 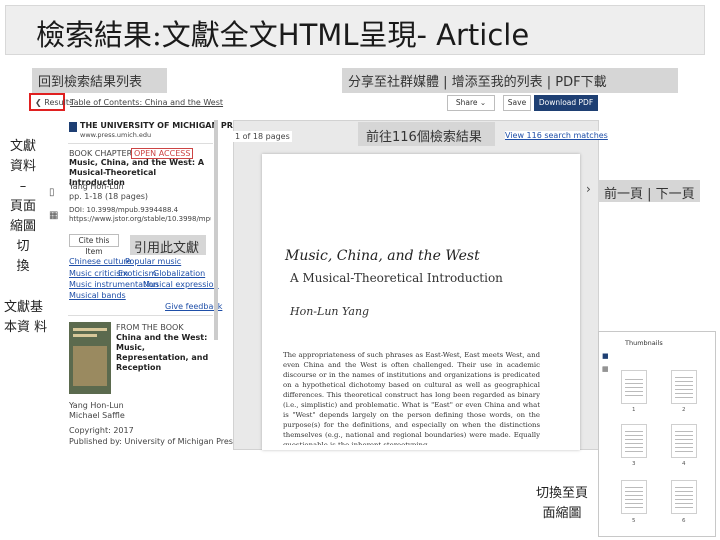 What do you see at coordinates (510, 80) in the screenshot?
I see `share-label: 分享至社群媒體 | 增添至我的列表 | PDF下載` at bounding box center [510, 80].